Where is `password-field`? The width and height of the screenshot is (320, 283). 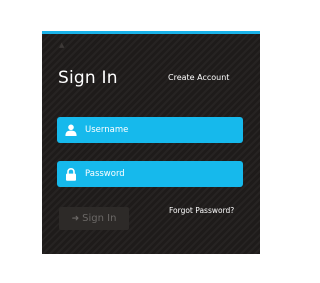
password-field is located at coordinates (150, 174).